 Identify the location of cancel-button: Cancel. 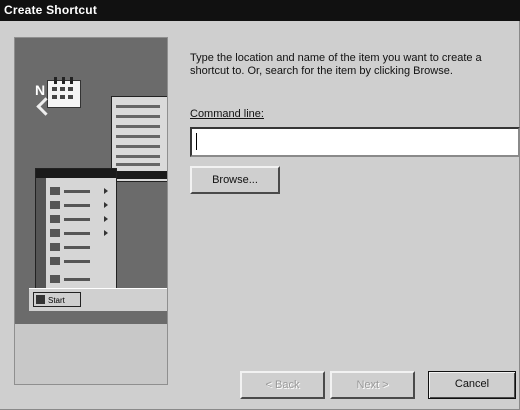
(472, 385).